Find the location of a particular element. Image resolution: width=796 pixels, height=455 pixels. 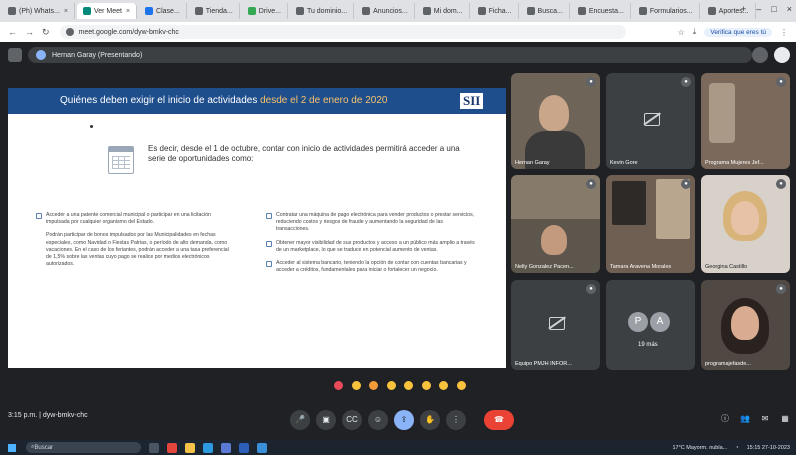

party-reaction-icon is located at coordinates (374, 385).